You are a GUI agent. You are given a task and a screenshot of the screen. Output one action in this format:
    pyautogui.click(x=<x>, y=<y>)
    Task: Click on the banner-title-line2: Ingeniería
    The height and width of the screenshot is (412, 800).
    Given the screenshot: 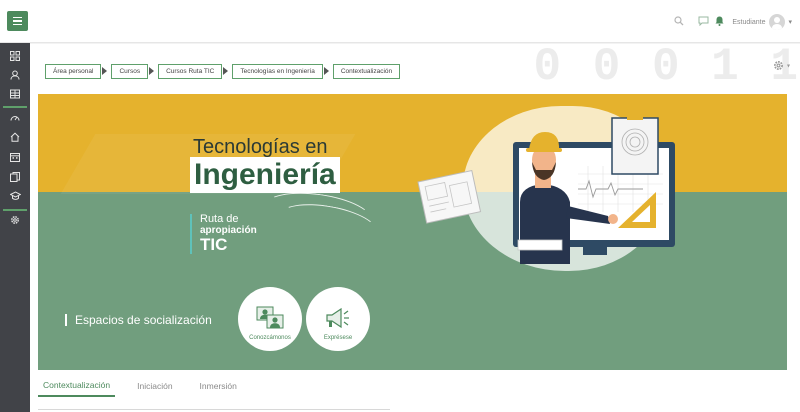 What is the action you would take?
    pyautogui.click(x=265, y=175)
    